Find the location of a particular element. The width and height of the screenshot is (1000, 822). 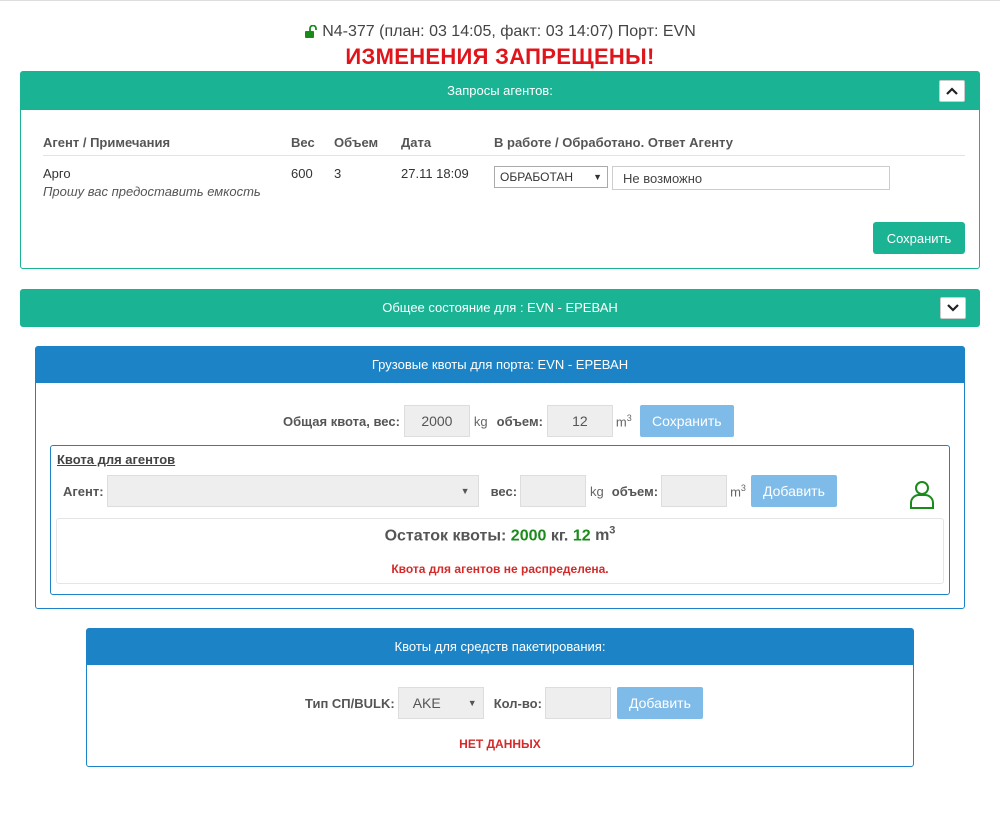

agent-quota-title: Квота для агентов is located at coordinates (116, 459).